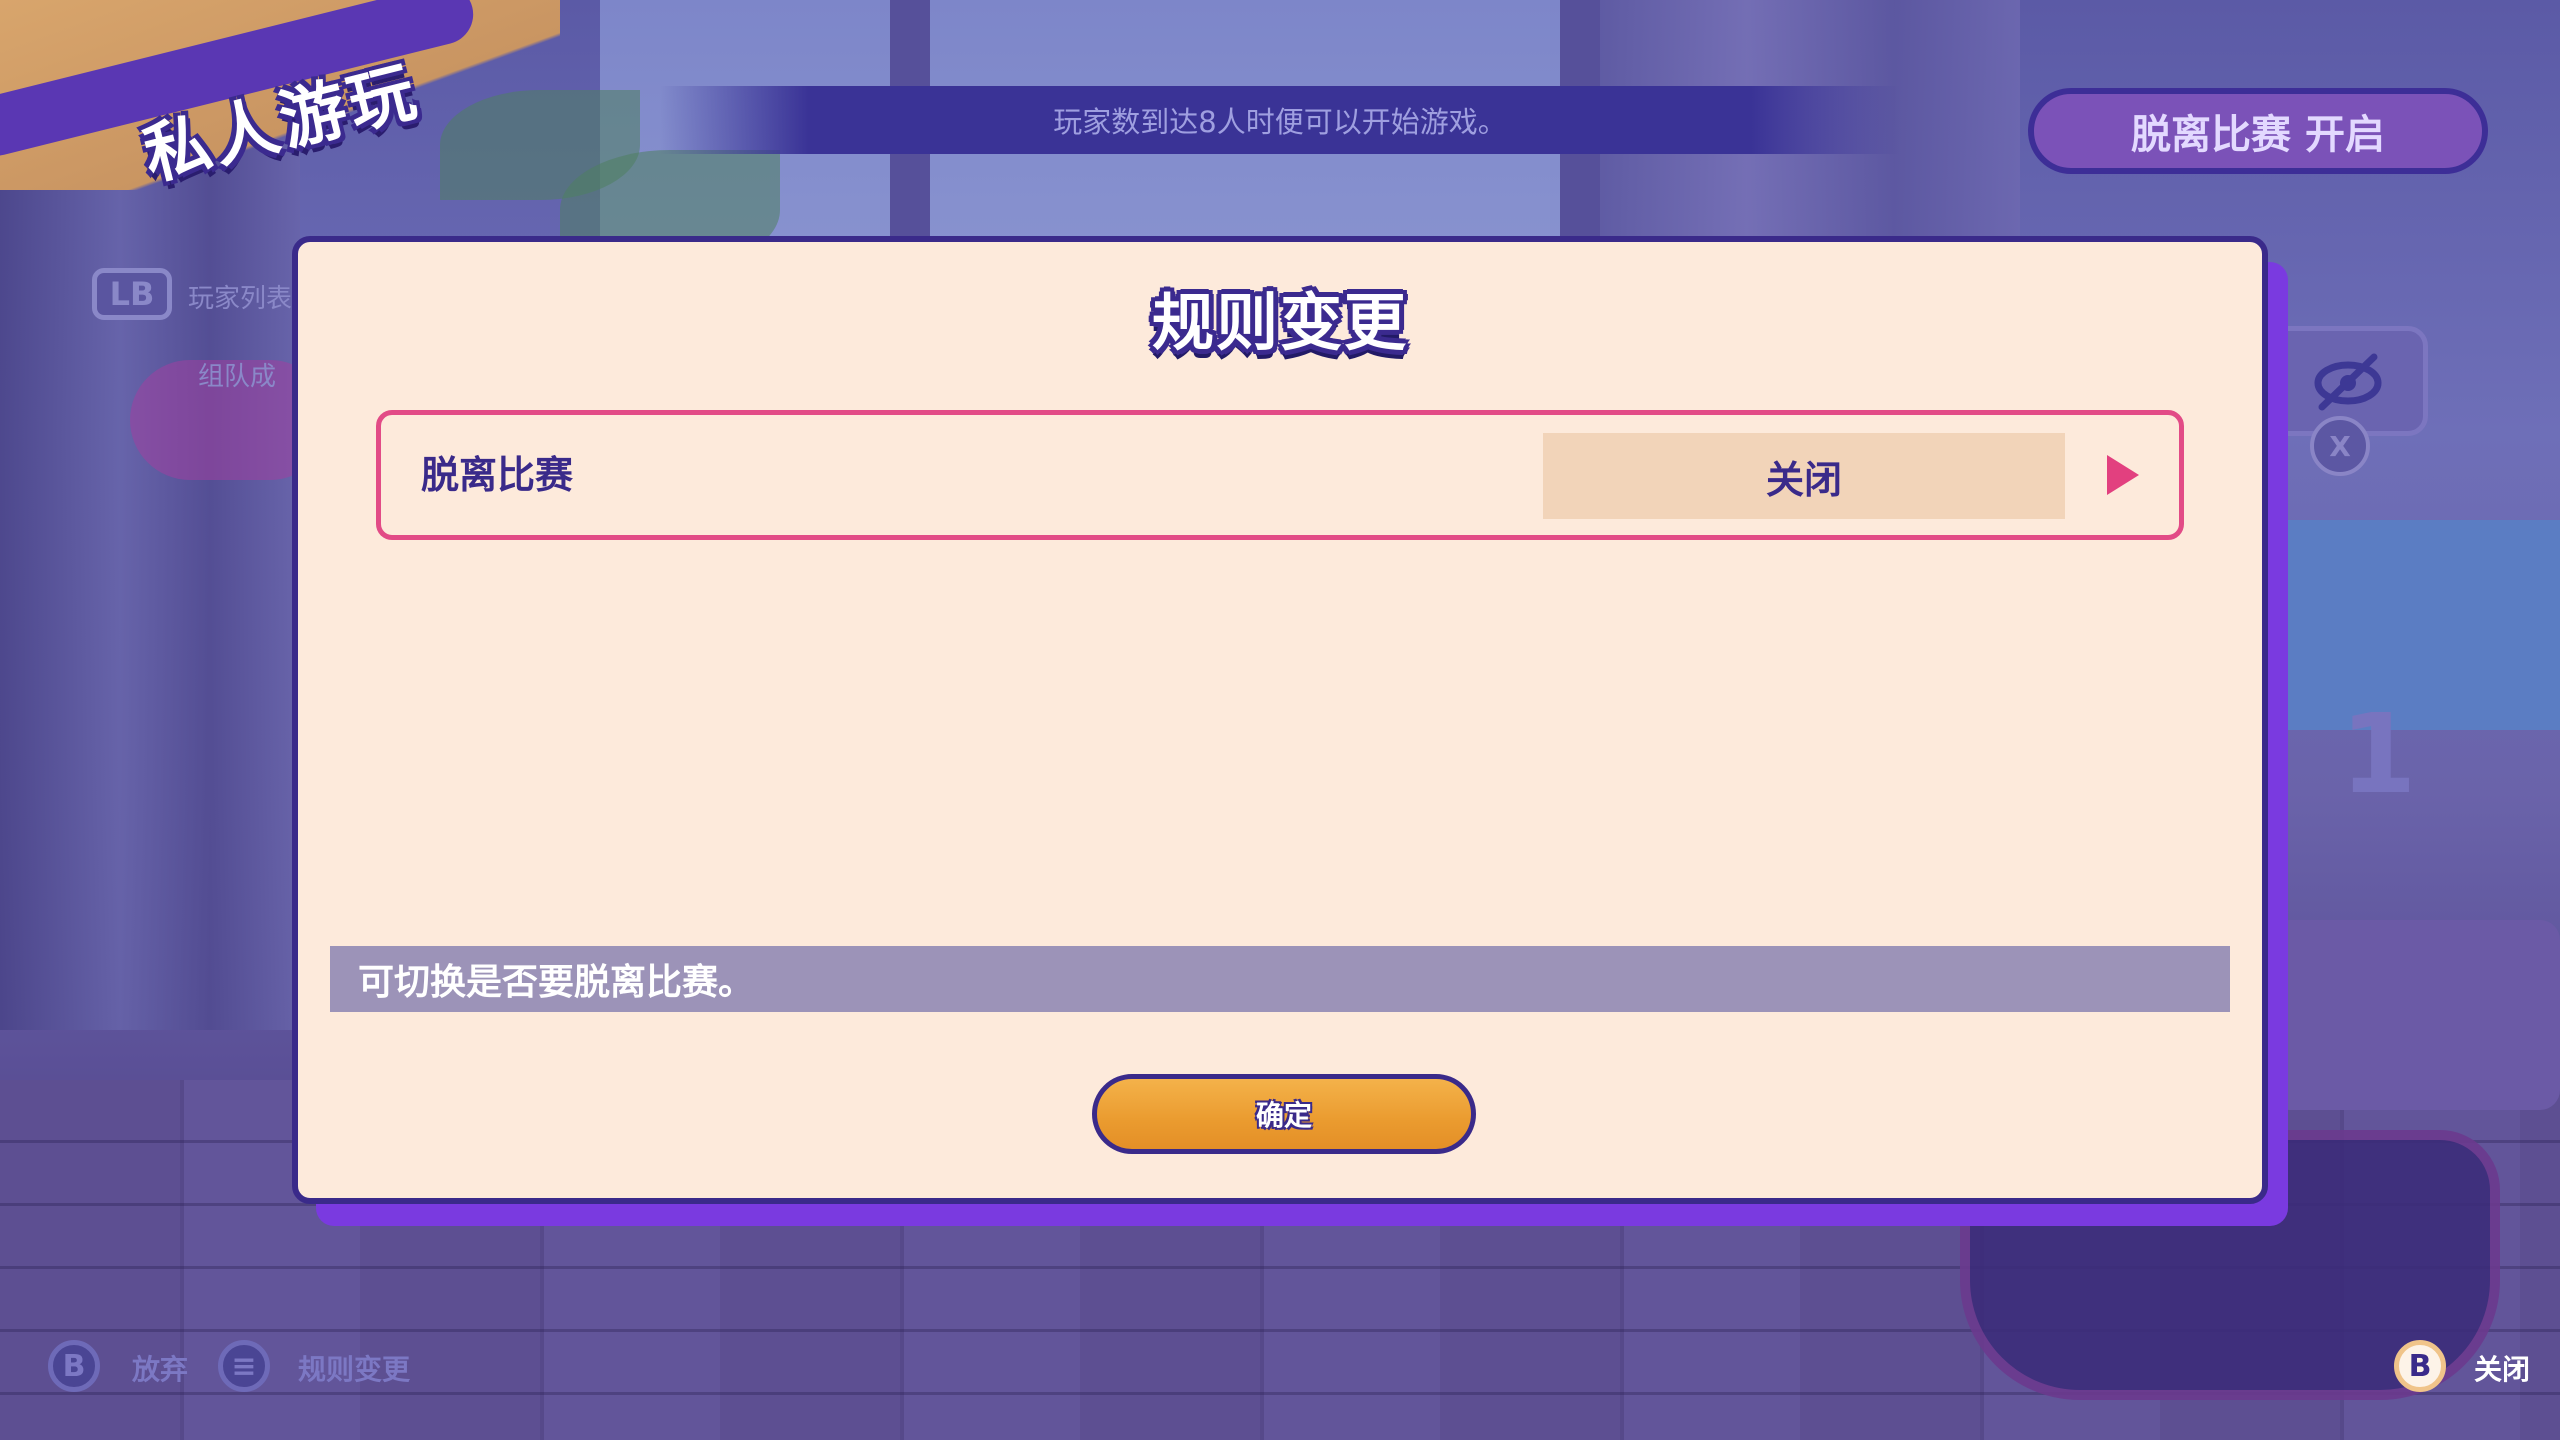  I want to click on confirm-label: 确定, so click(1283, 1115).